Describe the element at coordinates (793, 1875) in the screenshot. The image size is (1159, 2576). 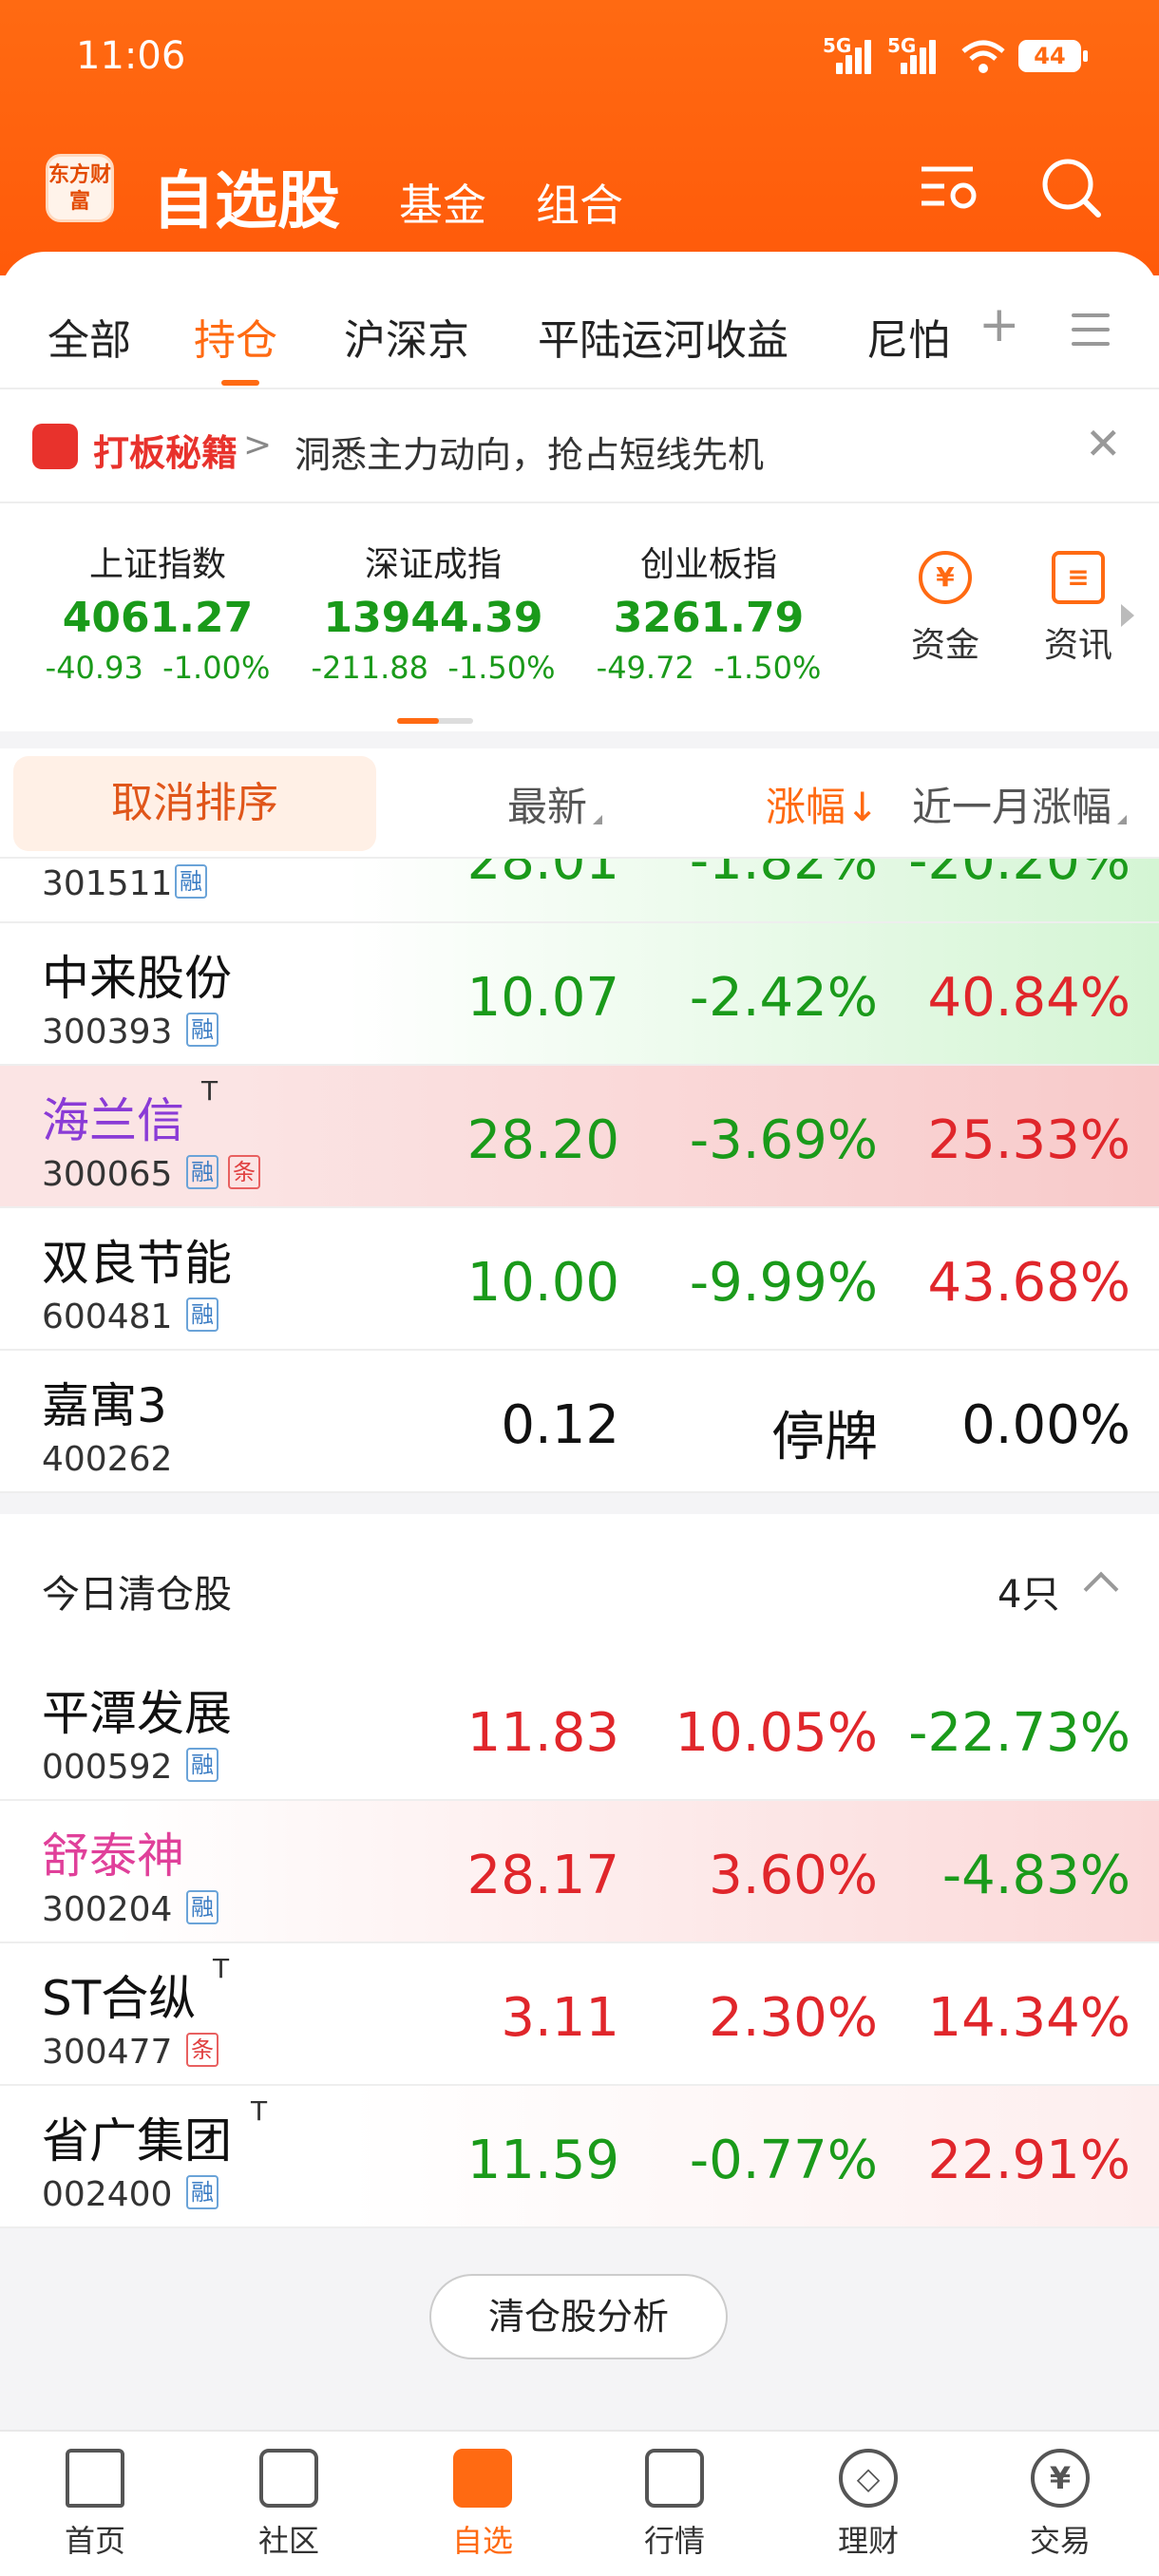
I see `change-pct: 3.60%` at that location.